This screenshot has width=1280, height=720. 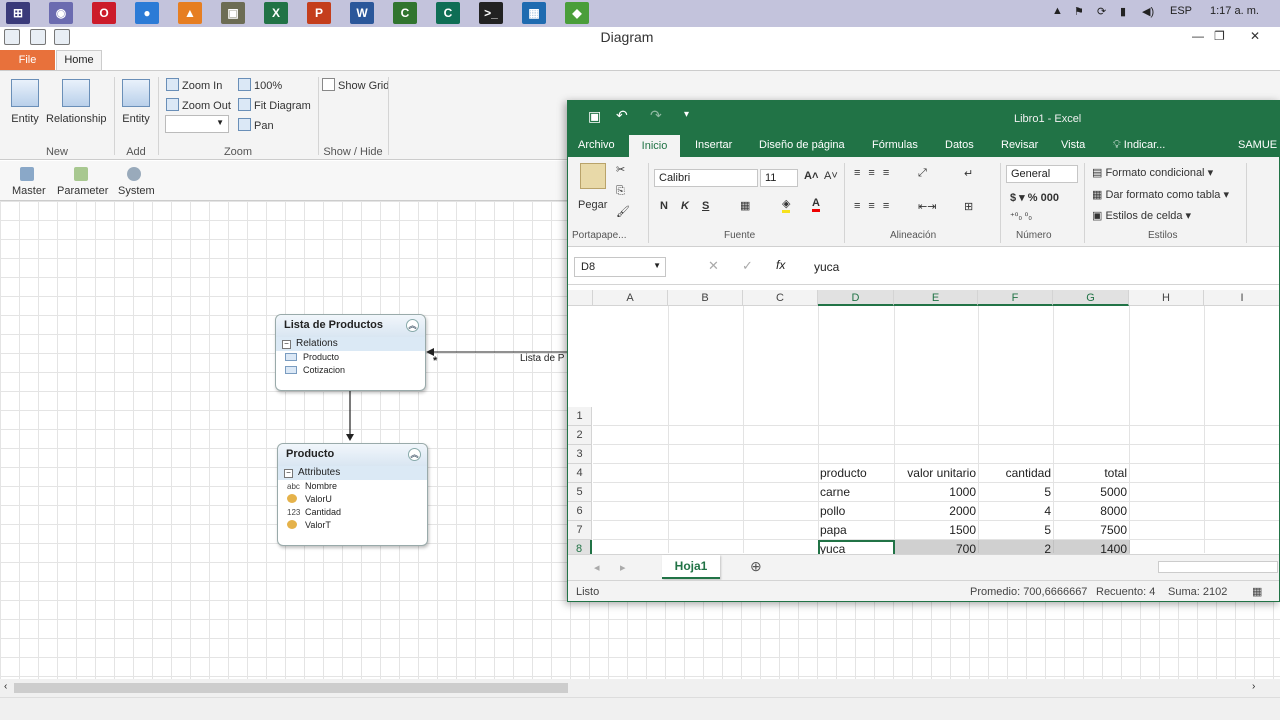 I want to click on row-header: 1, so click(x=580, y=416).